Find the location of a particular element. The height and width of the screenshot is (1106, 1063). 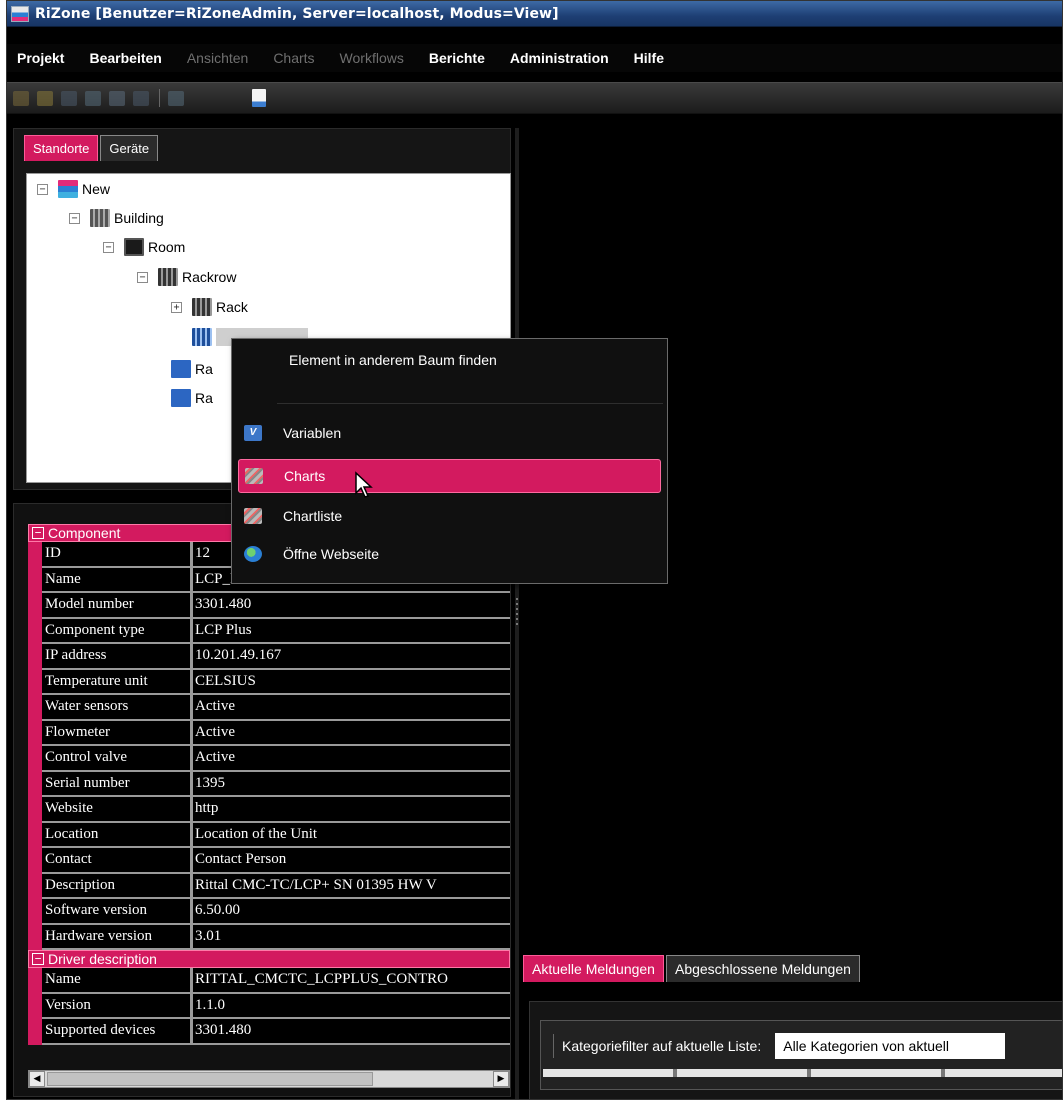

property-value: CELSIUS is located at coordinates (351, 682).